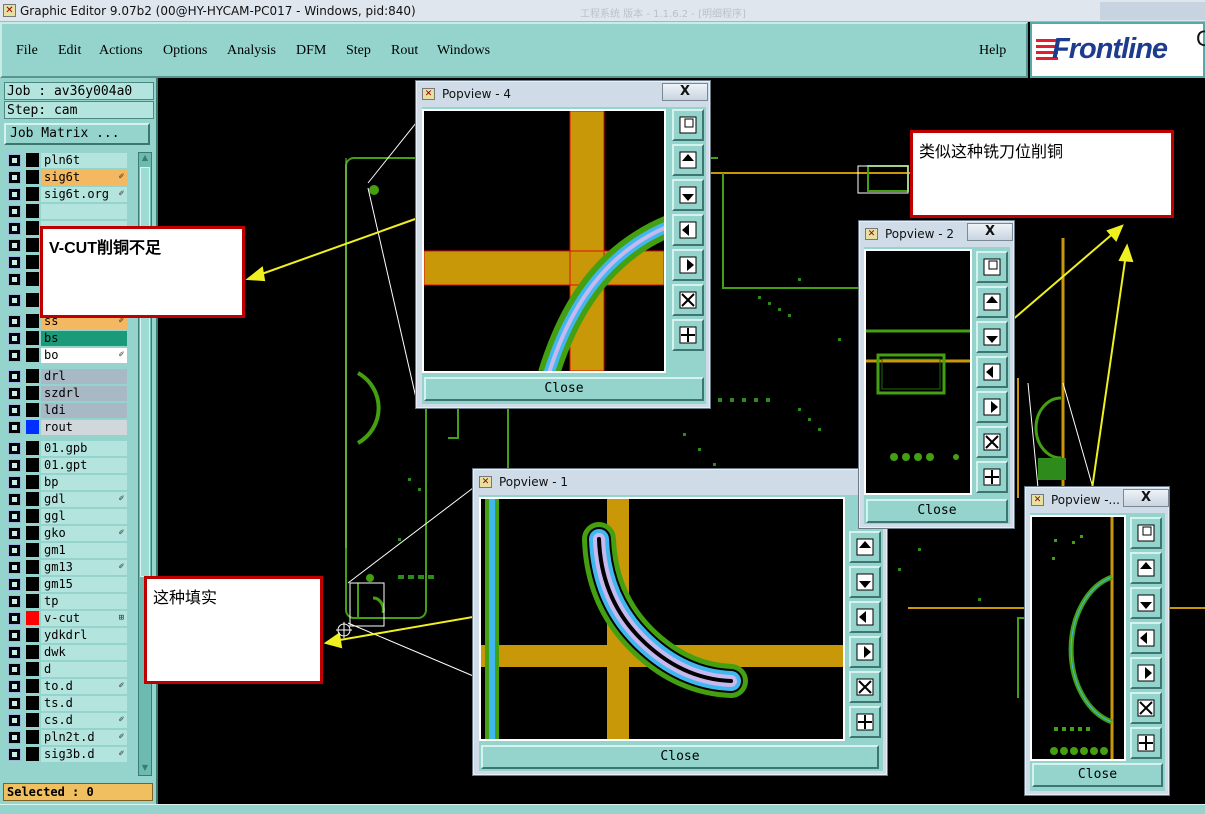  Describe the element at coordinates (1097, 775) in the screenshot. I see `popview-3-close-button: Close` at that location.